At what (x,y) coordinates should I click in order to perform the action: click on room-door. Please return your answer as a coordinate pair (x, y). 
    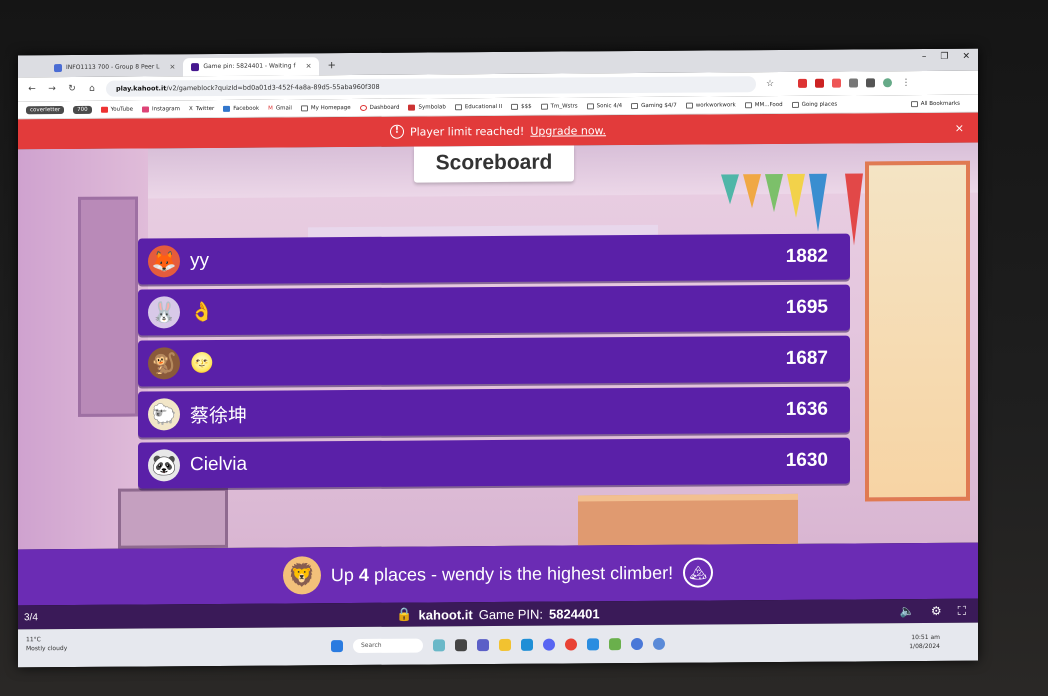
    Looking at the image, I should click on (108, 306).